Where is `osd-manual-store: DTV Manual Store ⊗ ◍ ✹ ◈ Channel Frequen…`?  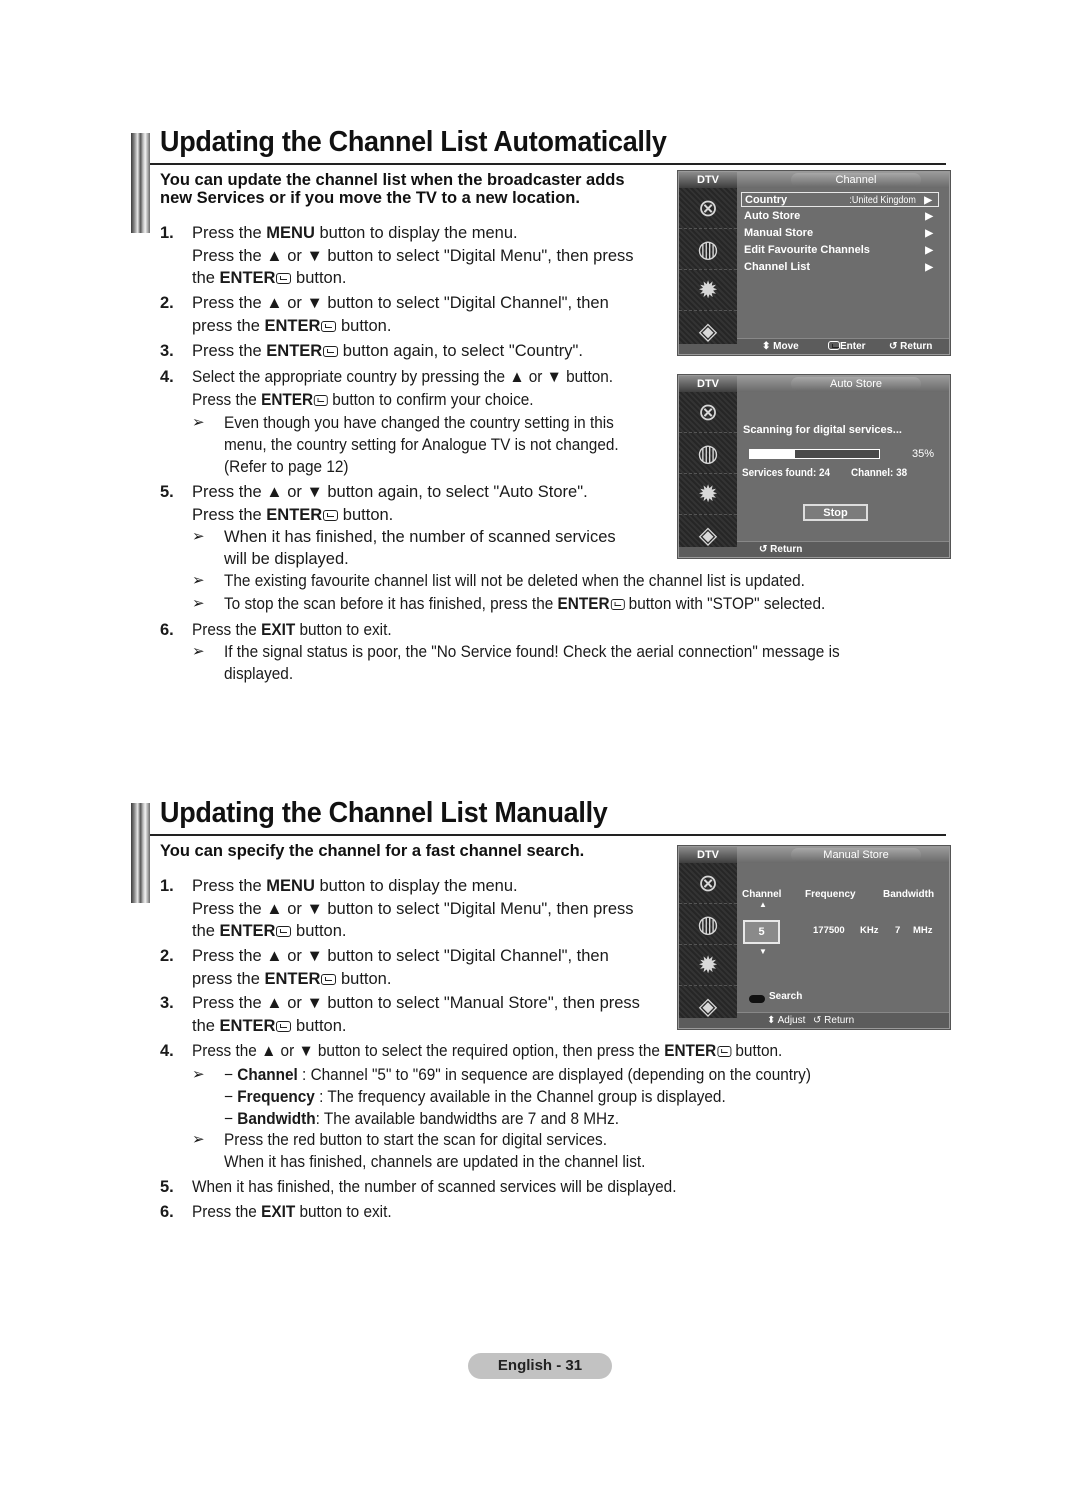 osd-manual-store: DTV Manual Store ⊗ ◍ ✹ ◈ Channel Frequen… is located at coordinates (814, 937).